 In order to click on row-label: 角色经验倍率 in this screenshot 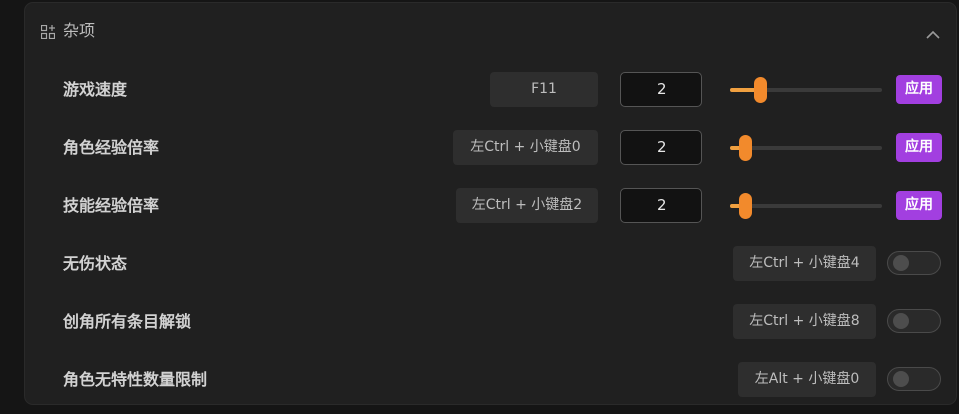, I will do `click(111, 147)`.